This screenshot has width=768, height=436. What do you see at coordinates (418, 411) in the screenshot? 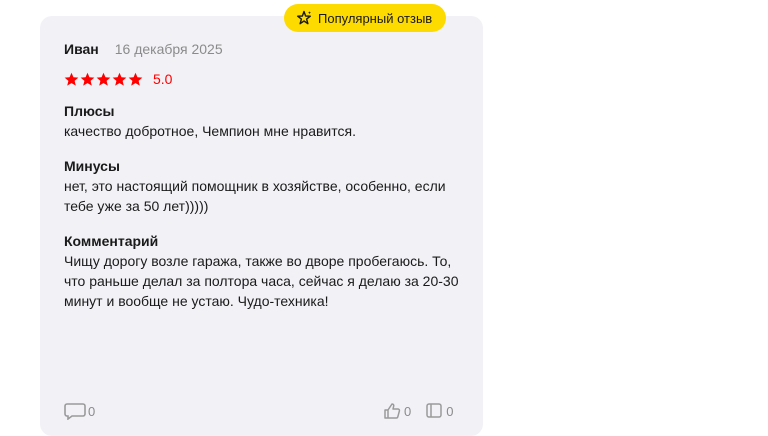
I see `review-votes: 0 0` at bounding box center [418, 411].